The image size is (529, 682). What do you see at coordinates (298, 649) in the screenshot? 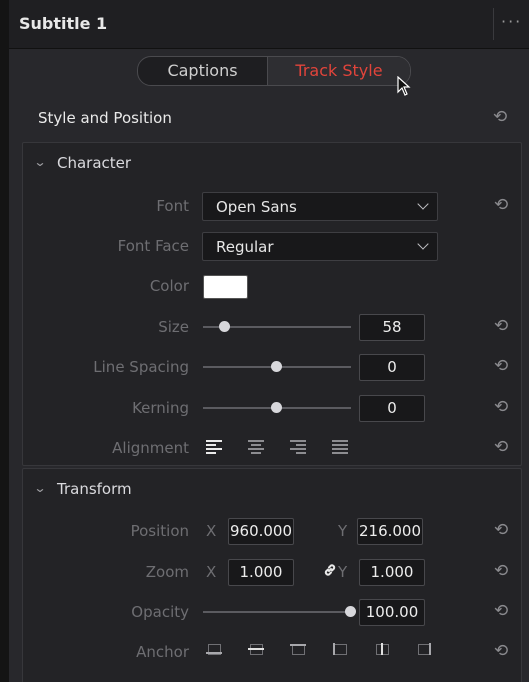
I see `anchor-top-icon` at bounding box center [298, 649].